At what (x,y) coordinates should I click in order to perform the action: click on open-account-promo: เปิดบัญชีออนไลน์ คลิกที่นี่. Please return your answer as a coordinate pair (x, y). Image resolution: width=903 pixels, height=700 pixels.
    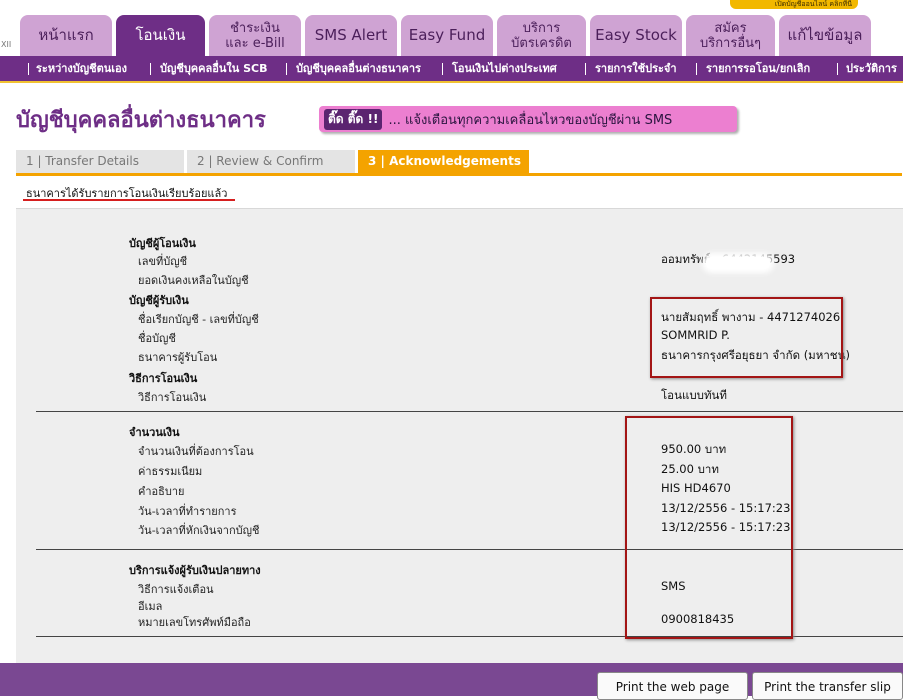
    Looking at the image, I should click on (794, 4).